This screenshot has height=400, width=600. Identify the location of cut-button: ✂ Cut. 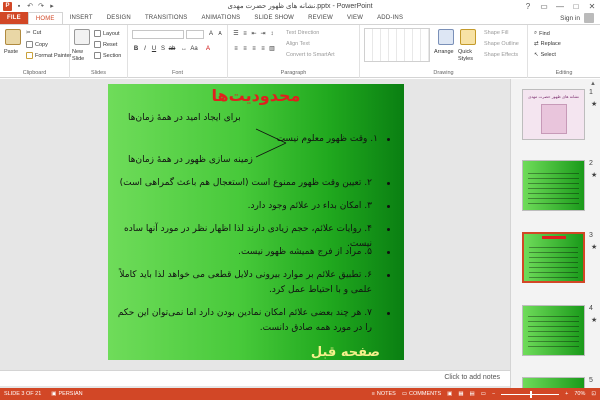
(33, 33).